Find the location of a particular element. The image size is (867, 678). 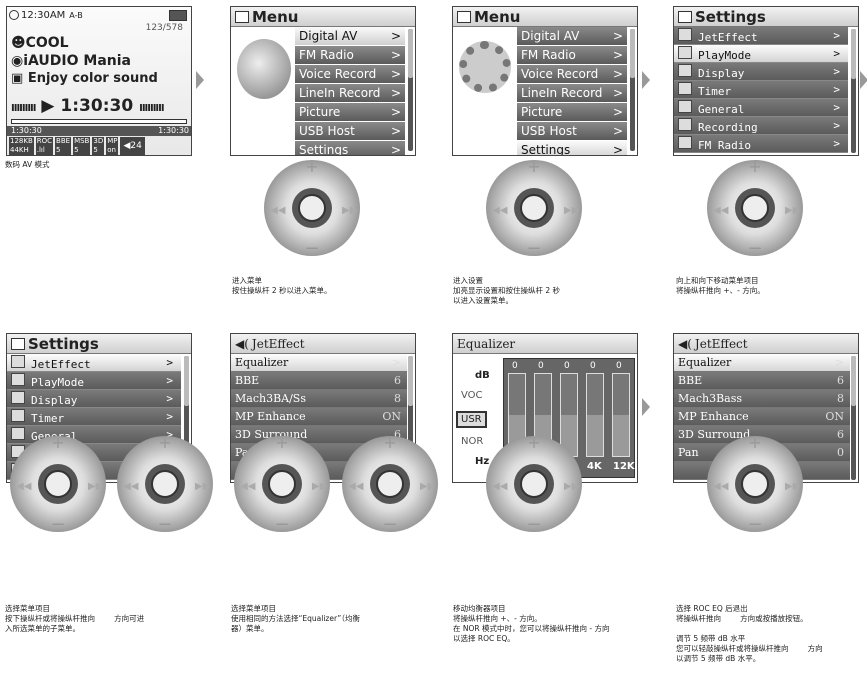

bitrate-badge: 128KB 44KH is located at coordinates (21, 146).